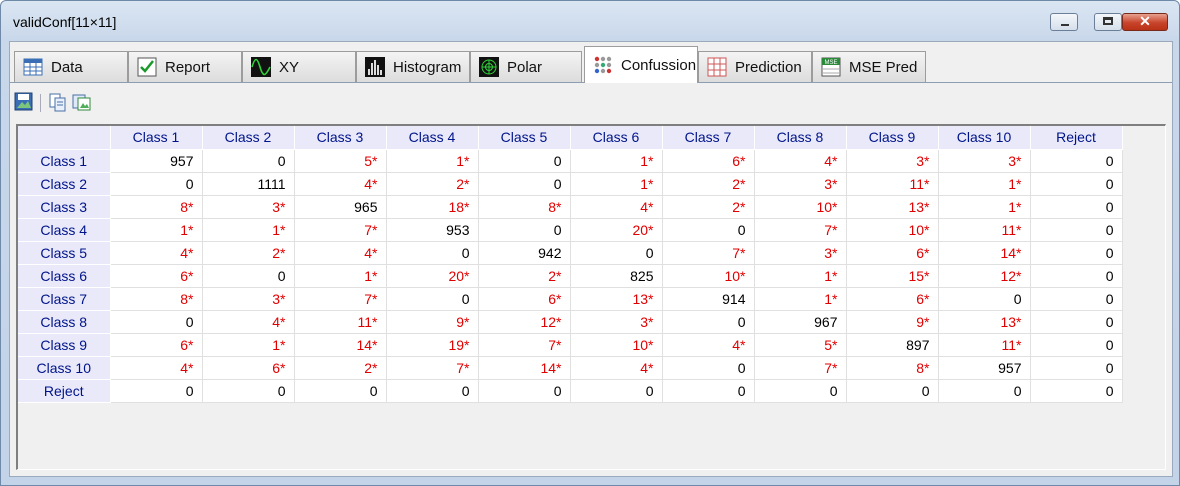 Image resolution: width=1180 pixels, height=486 pixels. What do you see at coordinates (432, 230) in the screenshot?
I see `matrix-cell: 953` at bounding box center [432, 230].